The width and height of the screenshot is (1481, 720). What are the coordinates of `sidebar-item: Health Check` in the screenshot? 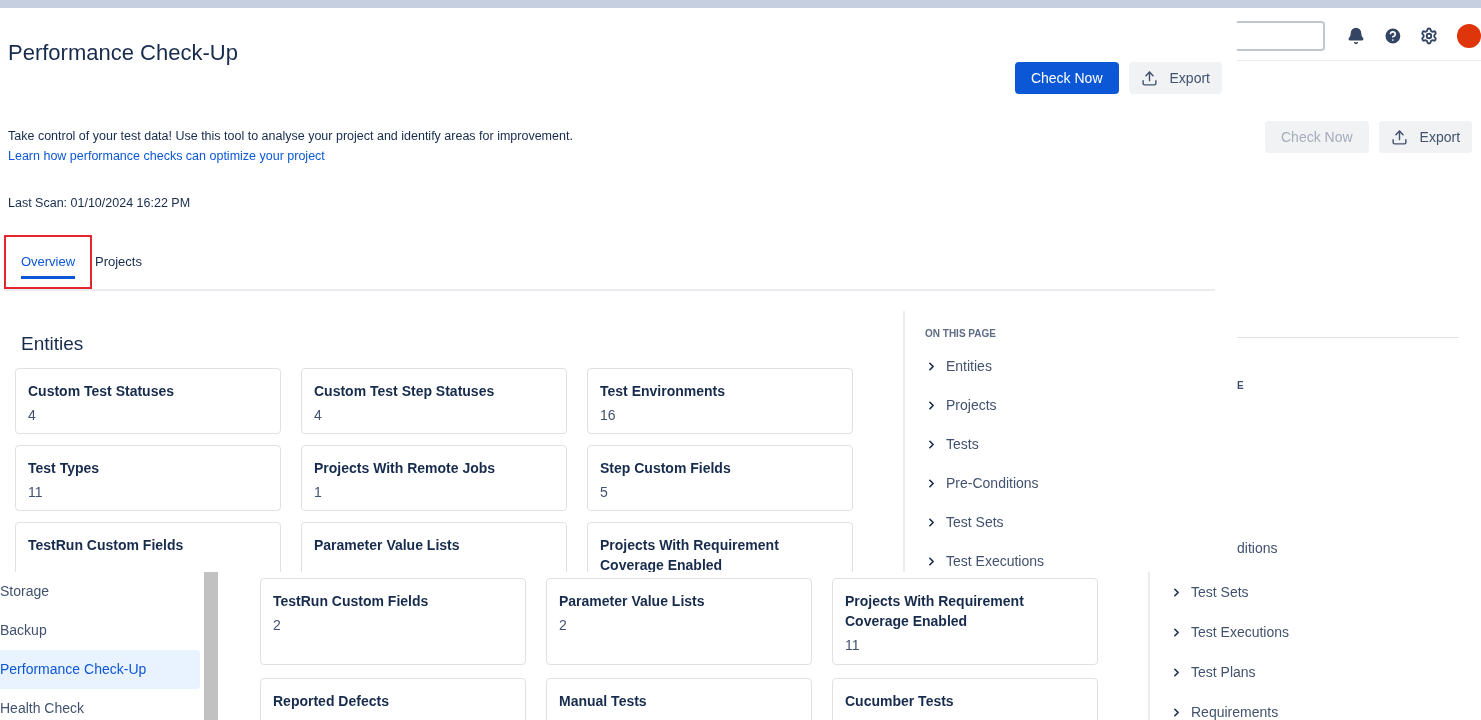 It's located at (100, 704).